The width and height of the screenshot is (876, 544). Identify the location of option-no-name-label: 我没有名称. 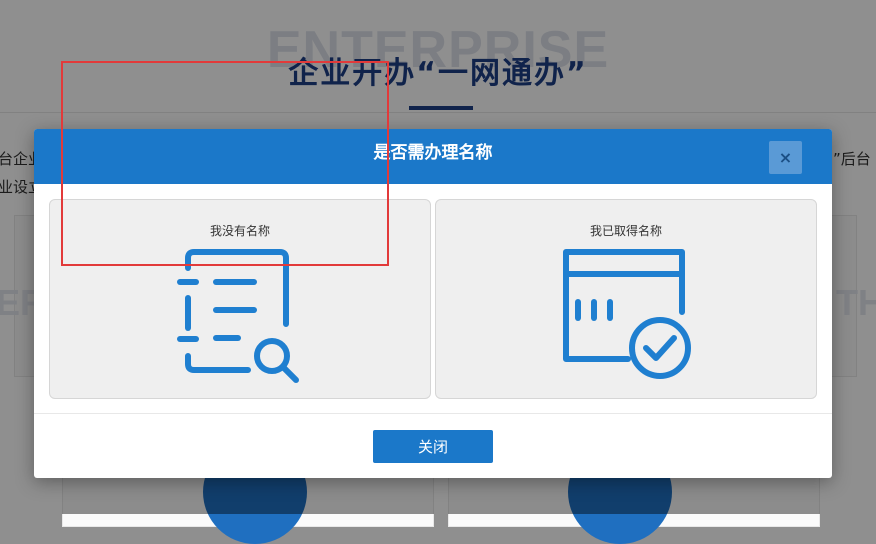
(239, 231).